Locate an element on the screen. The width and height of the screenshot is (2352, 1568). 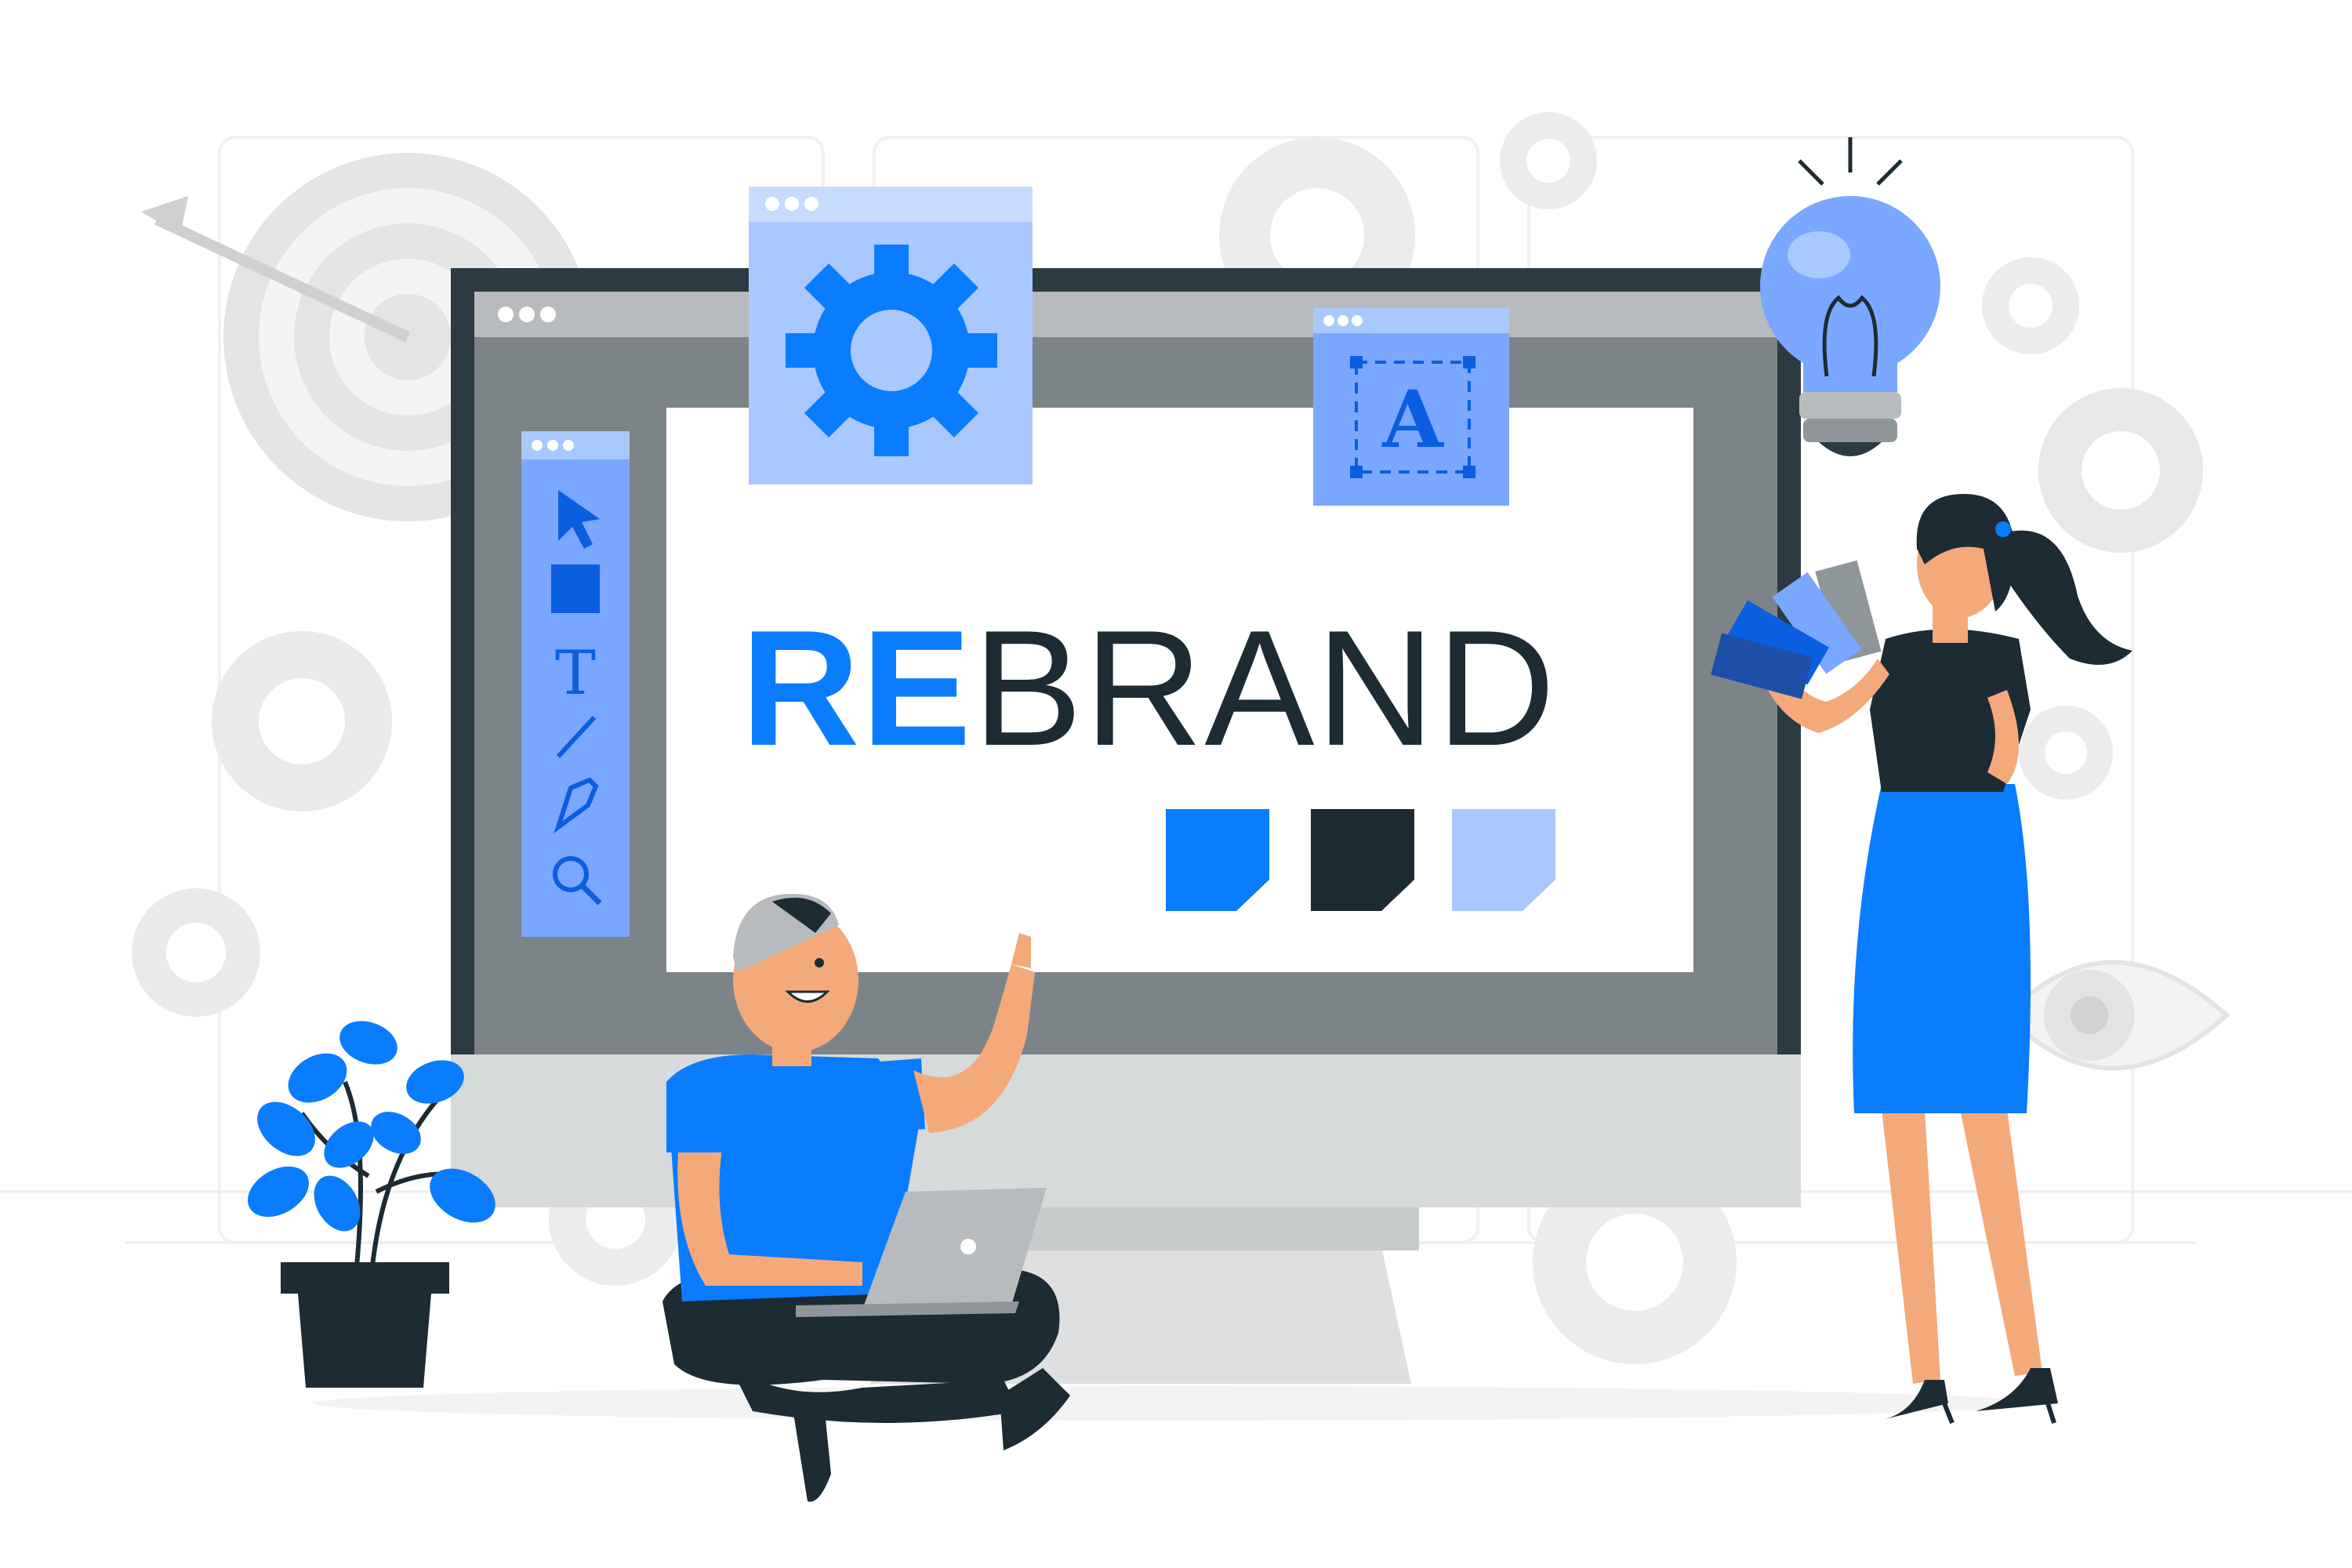
monitor-chin is located at coordinates (1126, 1130).